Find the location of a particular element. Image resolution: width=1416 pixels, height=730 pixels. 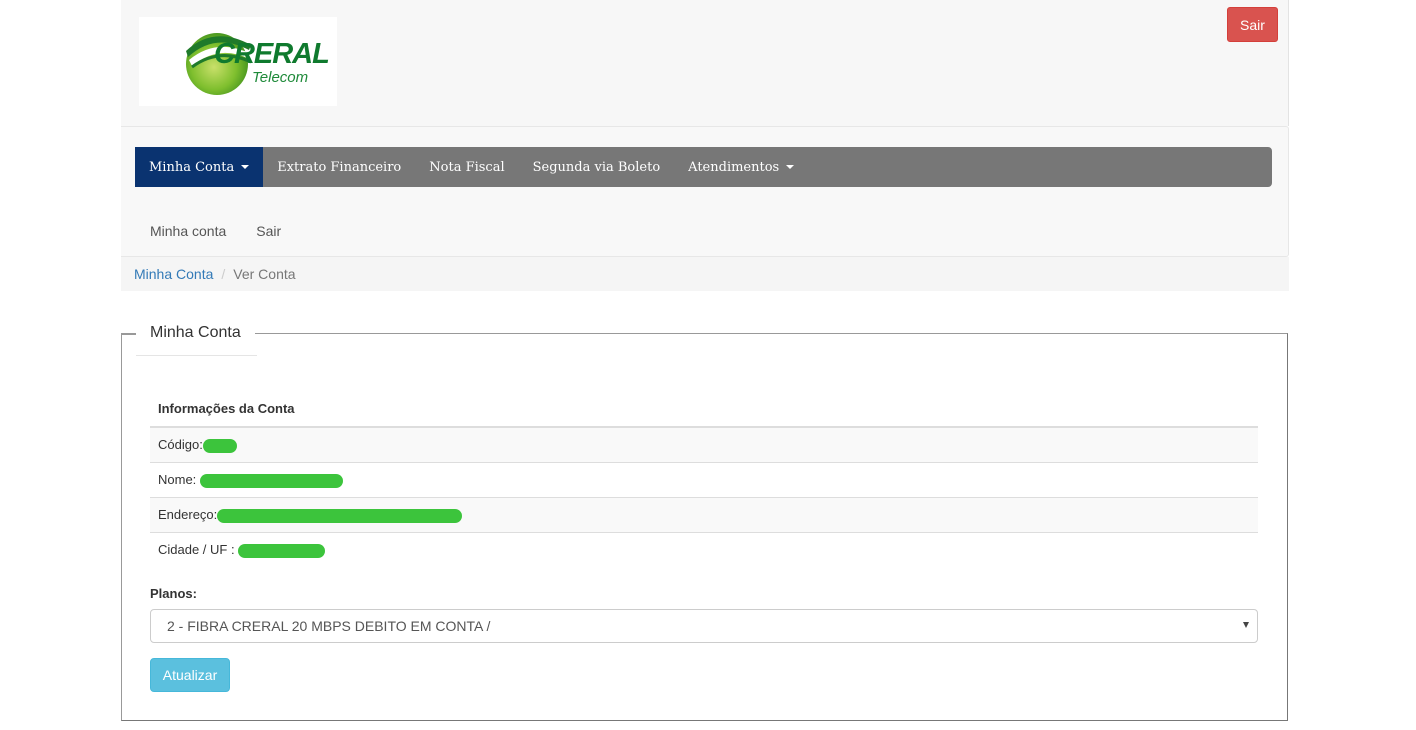

nav-label: Extrato Financeiro is located at coordinates (339, 167).